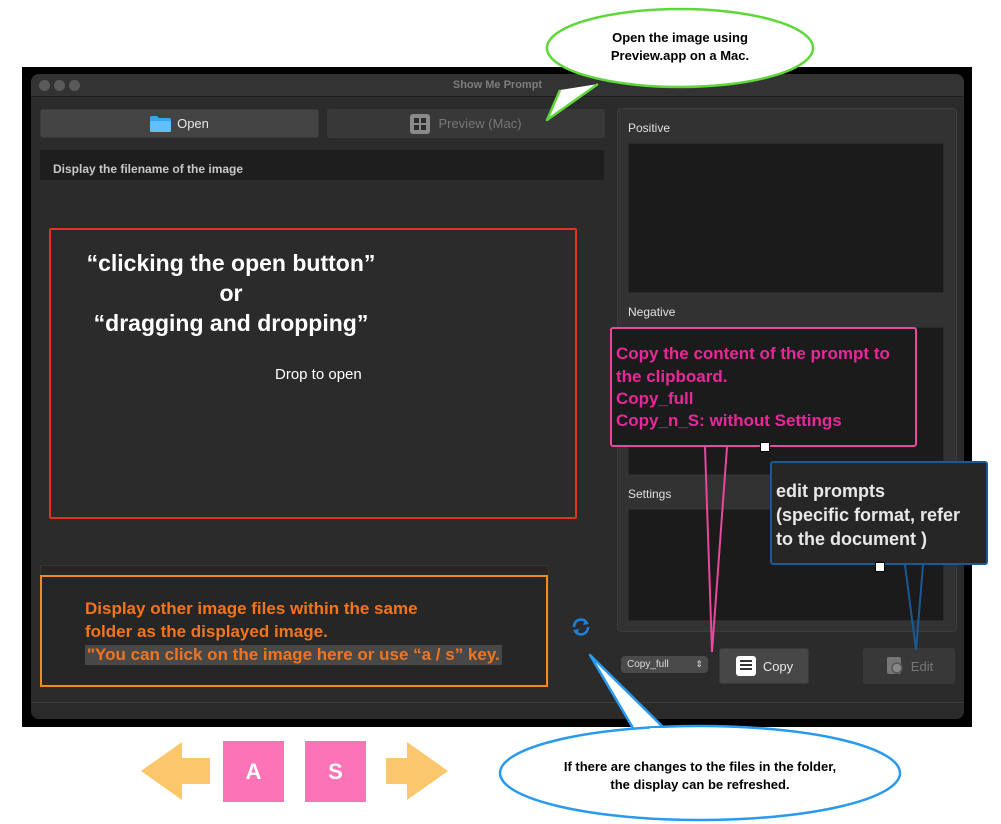 The height and width of the screenshot is (824, 1001). I want to click on a-key-badge: A, so click(253, 771).